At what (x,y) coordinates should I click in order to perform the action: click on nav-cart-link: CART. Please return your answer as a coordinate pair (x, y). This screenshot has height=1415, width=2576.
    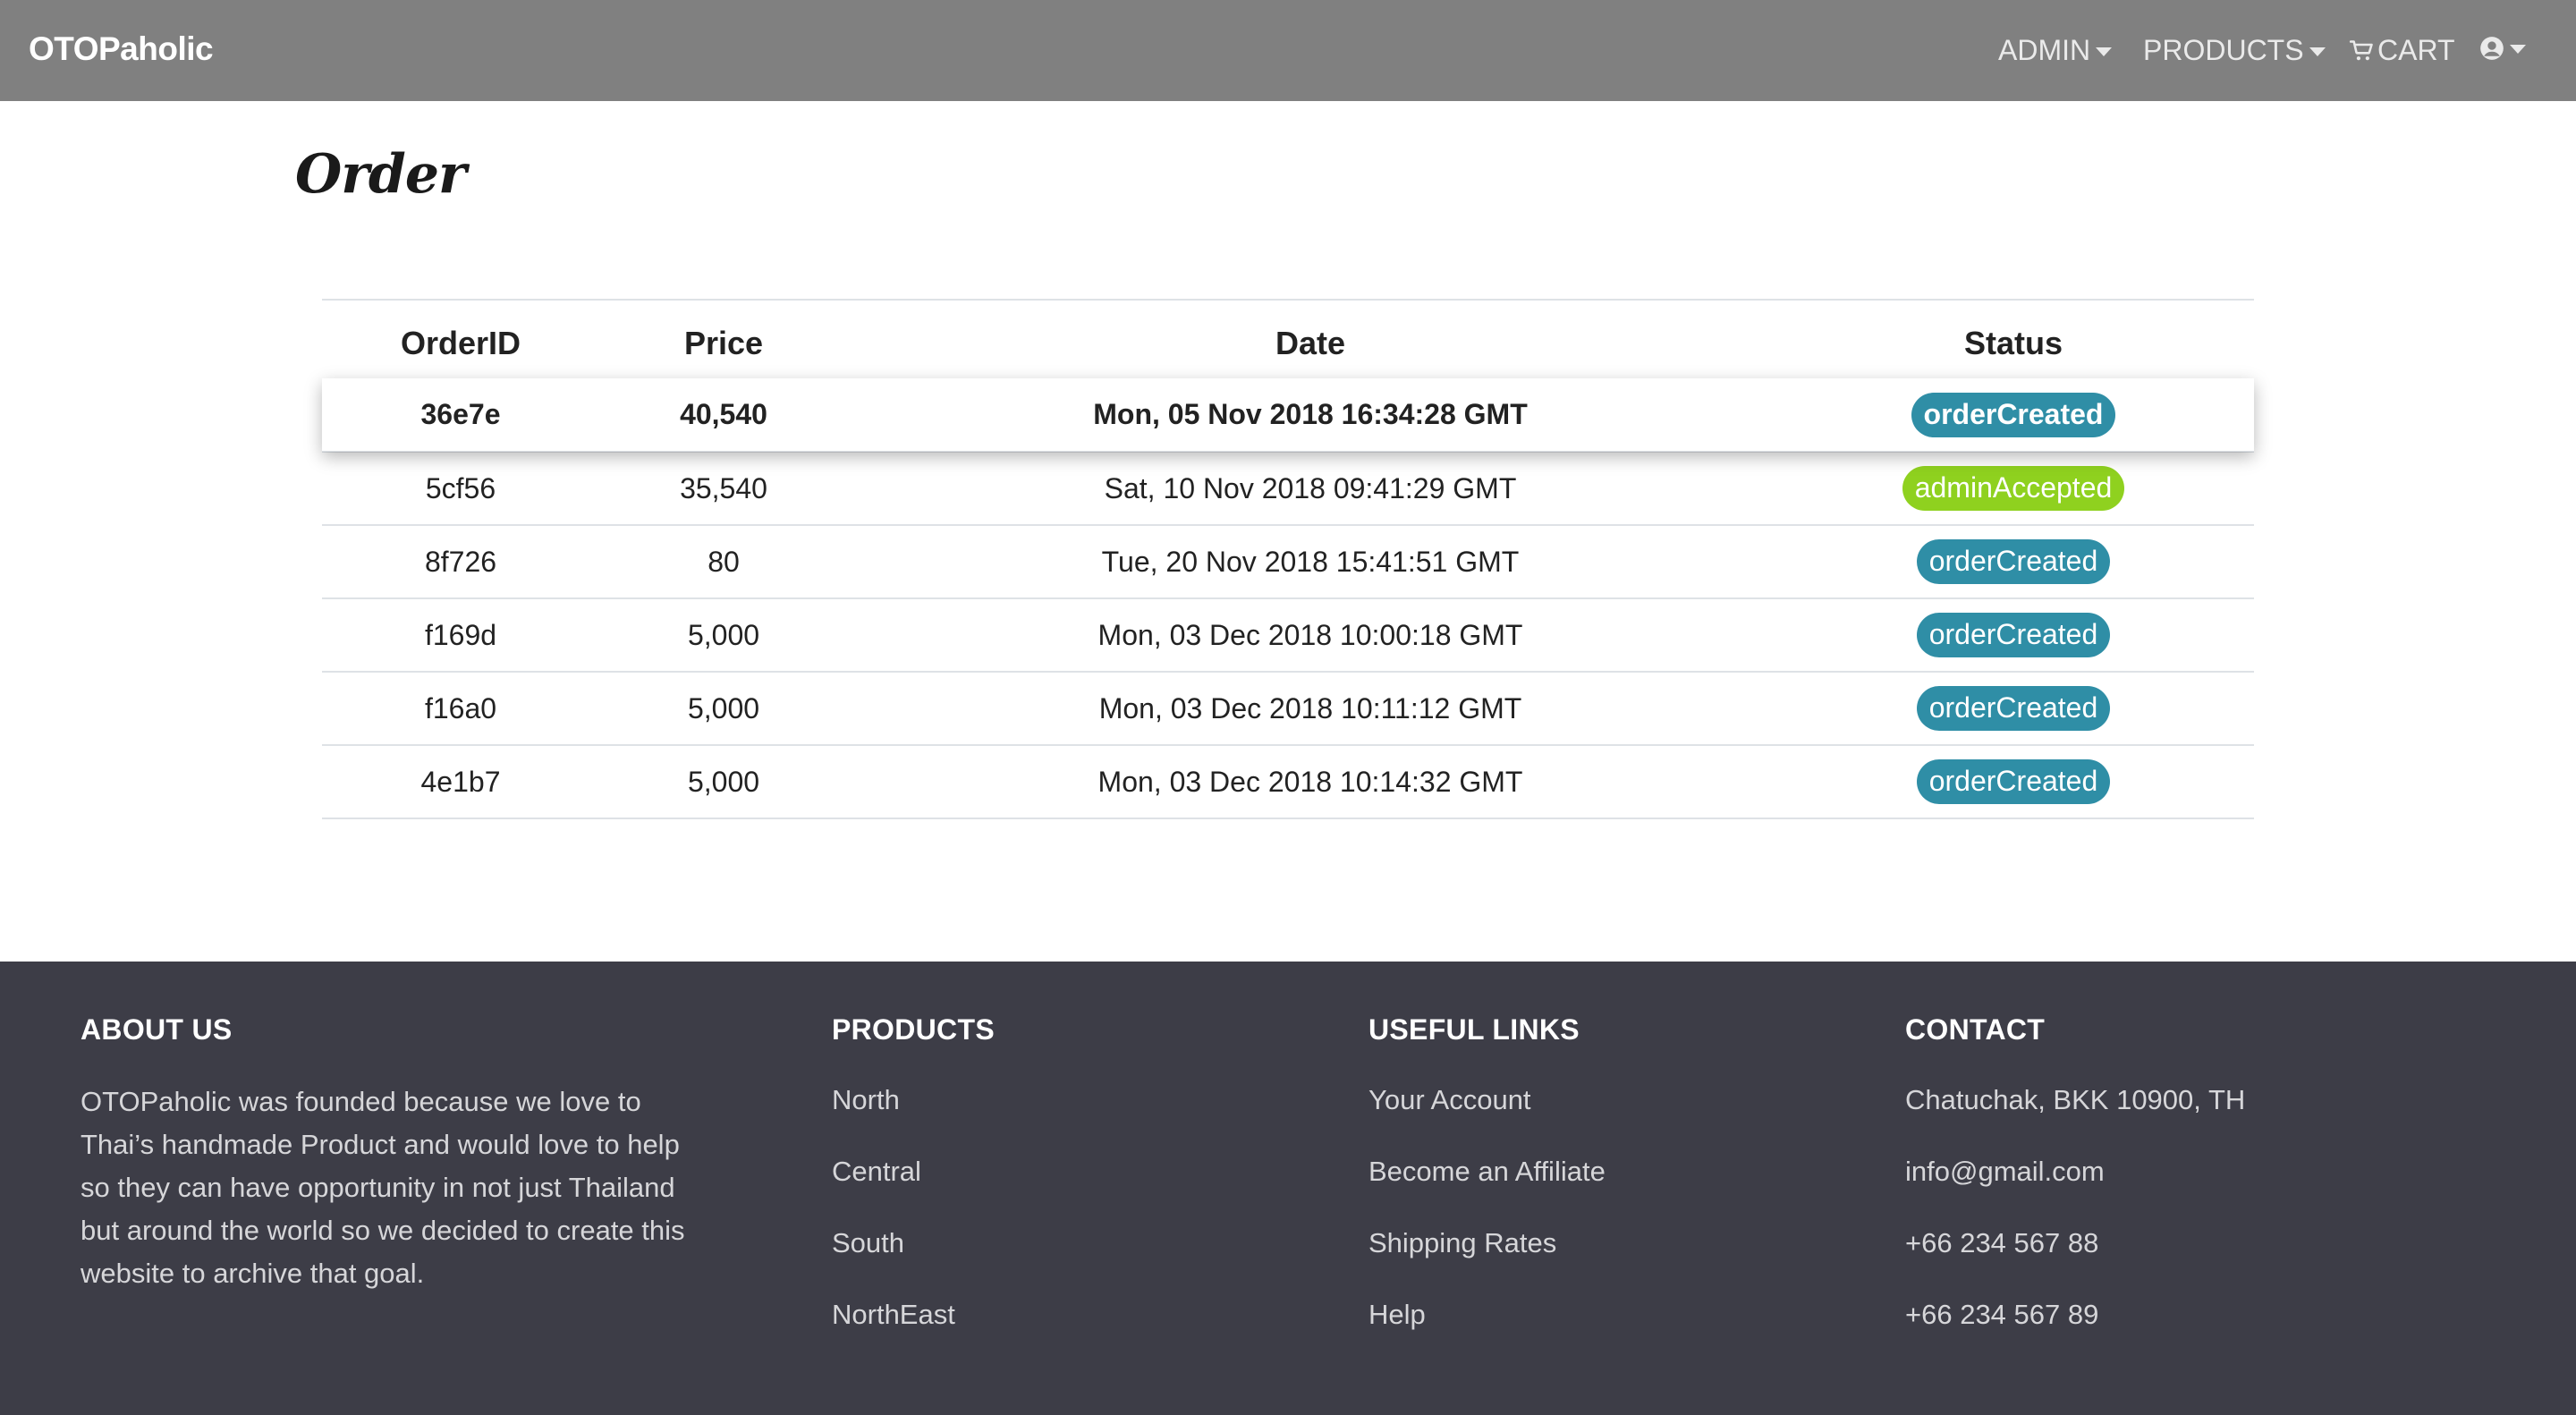
    Looking at the image, I should click on (2402, 51).